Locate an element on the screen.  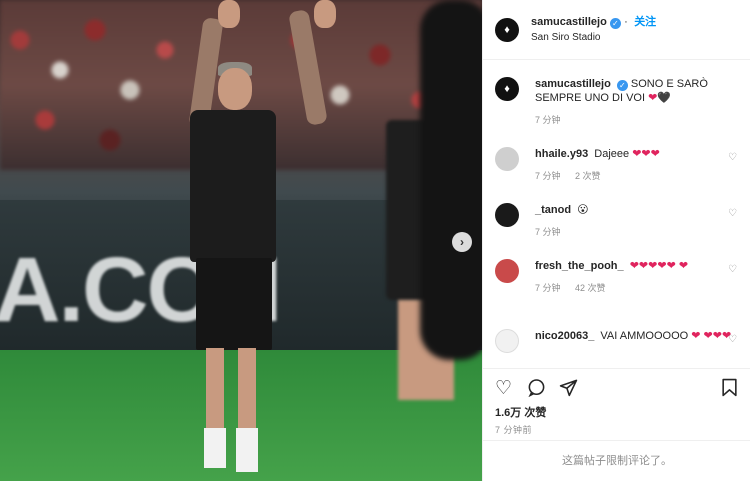
comment-icon-svg is located at coordinates (536, 388).